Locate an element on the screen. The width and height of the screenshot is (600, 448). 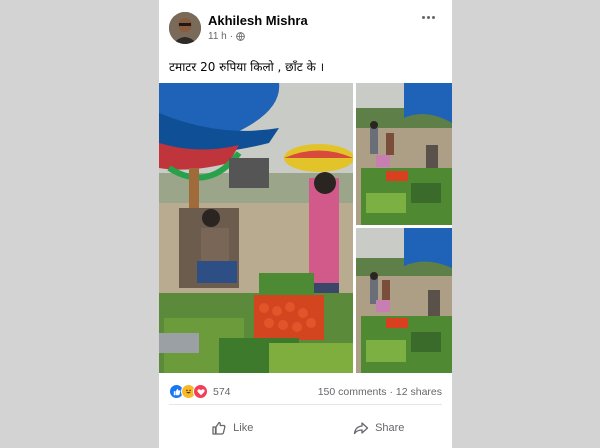
thumbs-up-icon is located at coordinates (219, 428).